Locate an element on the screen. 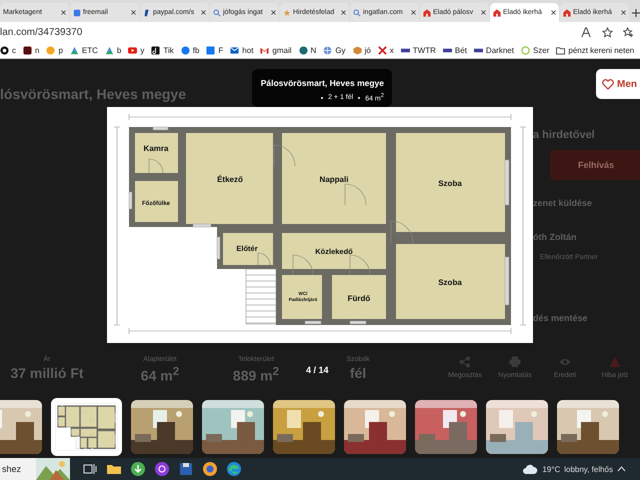 The height and width of the screenshot is (480, 640). bookmark: x is located at coordinates (386, 50).